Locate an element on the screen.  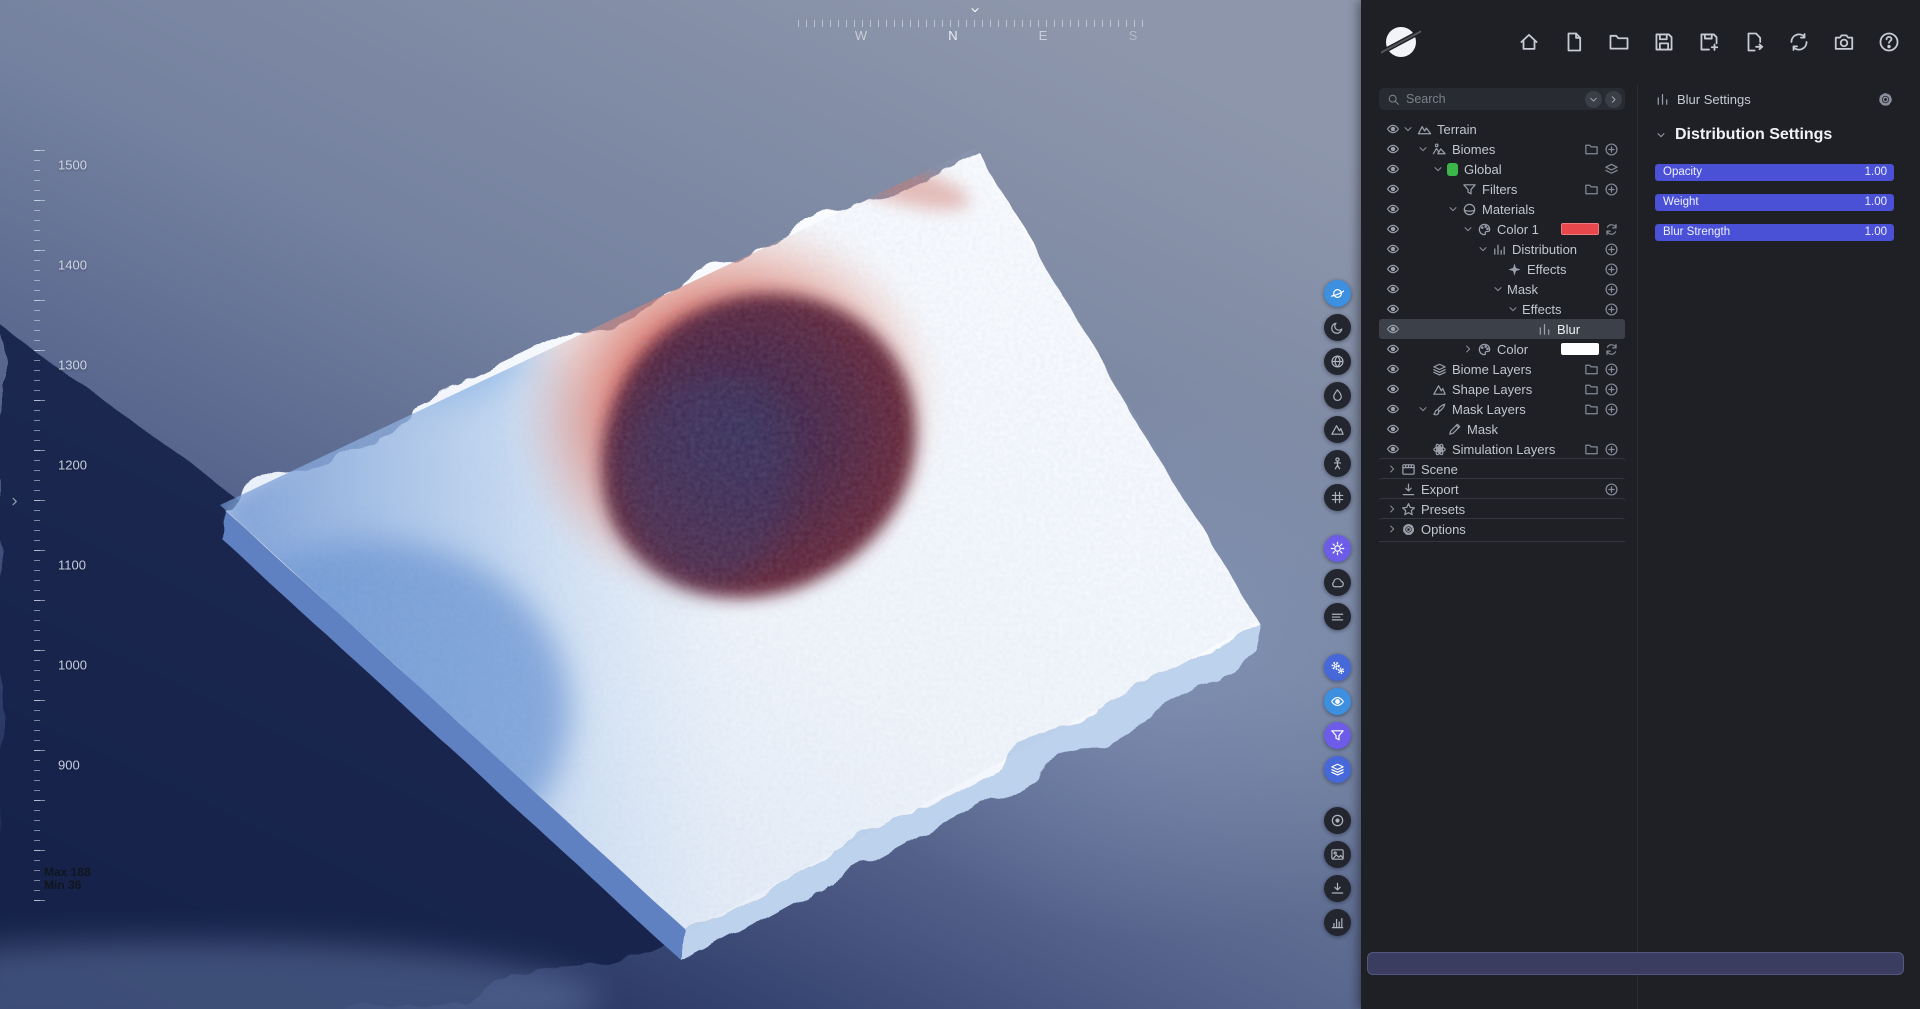
export-project-button is located at coordinates (1754, 42).